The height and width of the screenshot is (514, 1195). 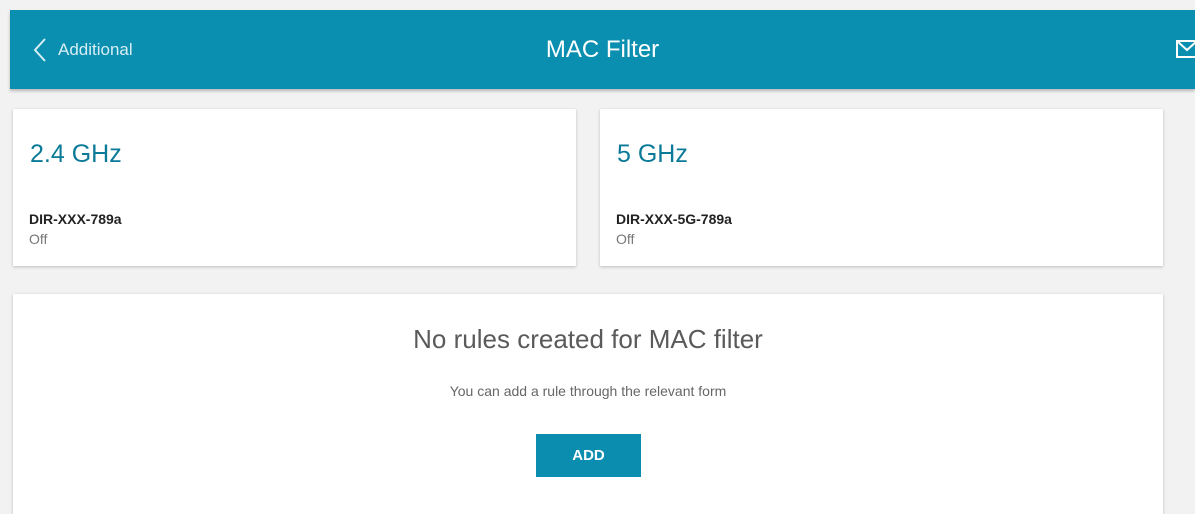 I want to click on mail-icon, so click(x=1185, y=49).